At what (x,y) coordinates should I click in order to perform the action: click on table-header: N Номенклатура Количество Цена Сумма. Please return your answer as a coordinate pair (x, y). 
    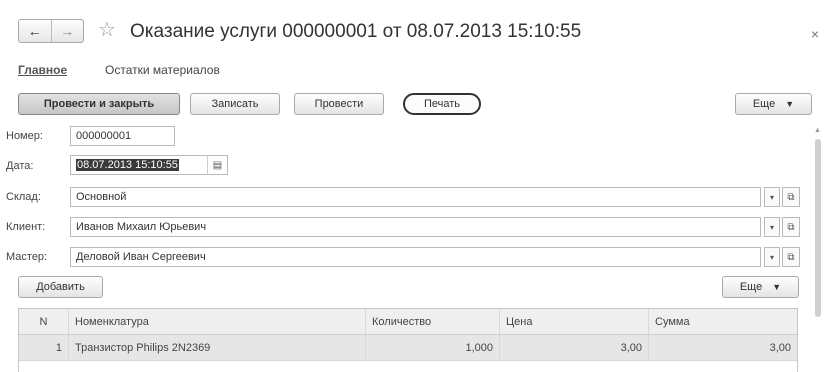
    Looking at the image, I should click on (408, 322).